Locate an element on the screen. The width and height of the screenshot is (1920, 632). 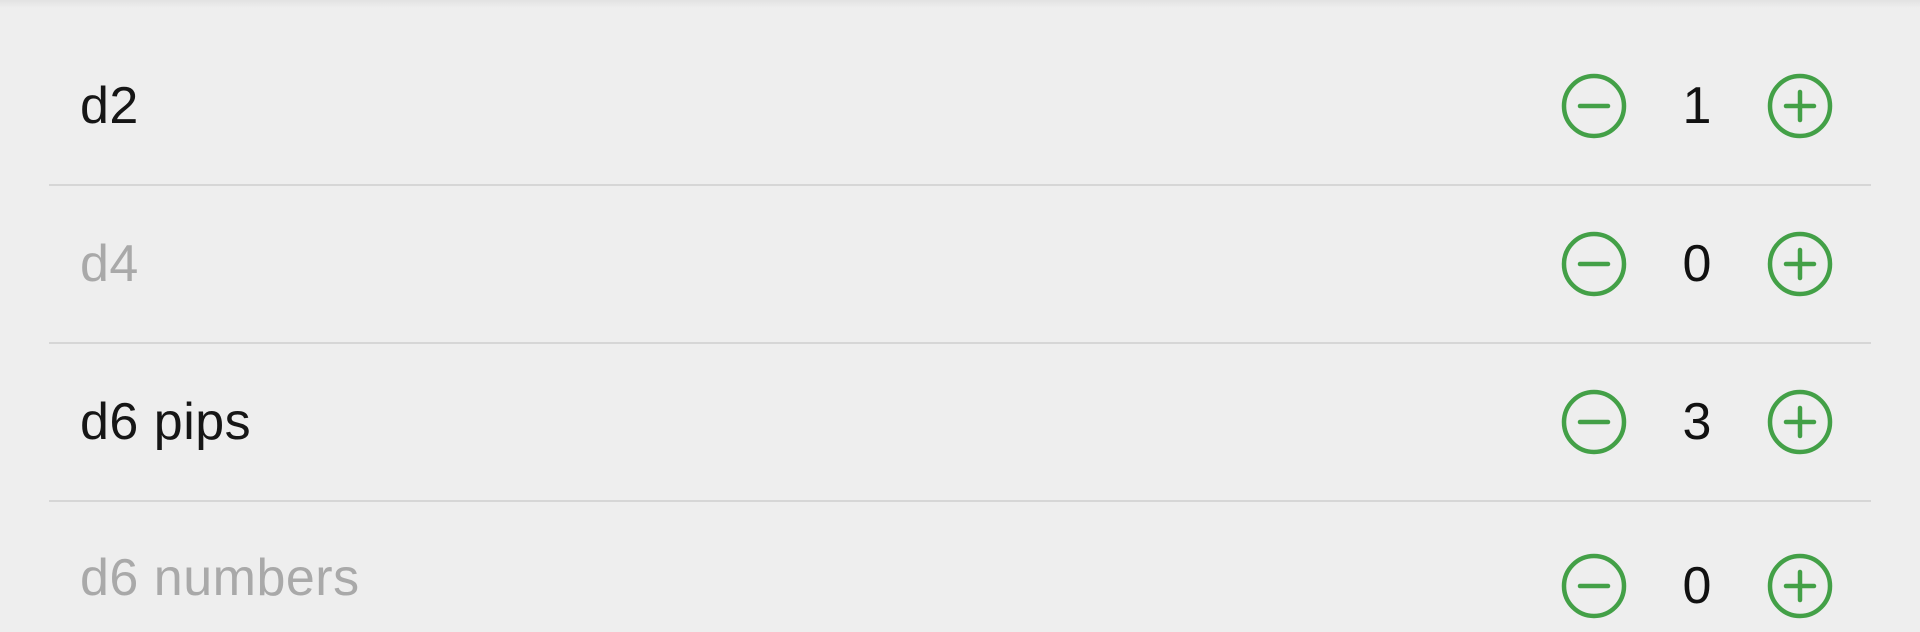
dice-label: d6 pips is located at coordinates (166, 422).